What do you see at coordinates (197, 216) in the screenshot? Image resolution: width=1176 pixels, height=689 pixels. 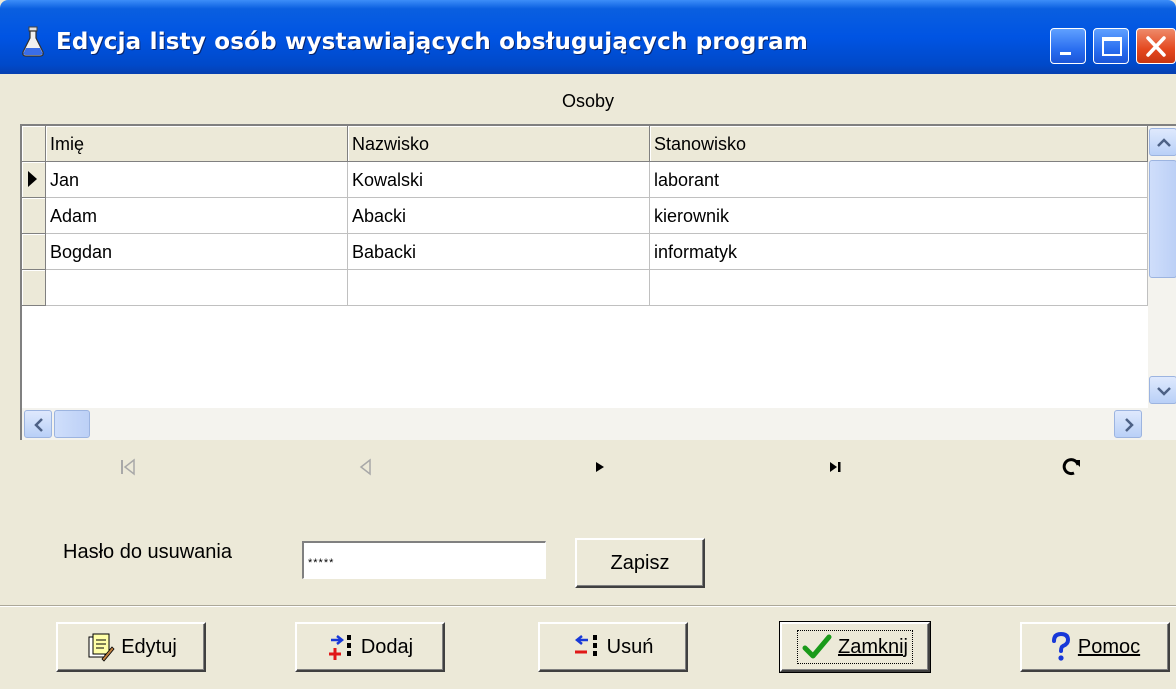 I see `cell-first-name: Adam` at bounding box center [197, 216].